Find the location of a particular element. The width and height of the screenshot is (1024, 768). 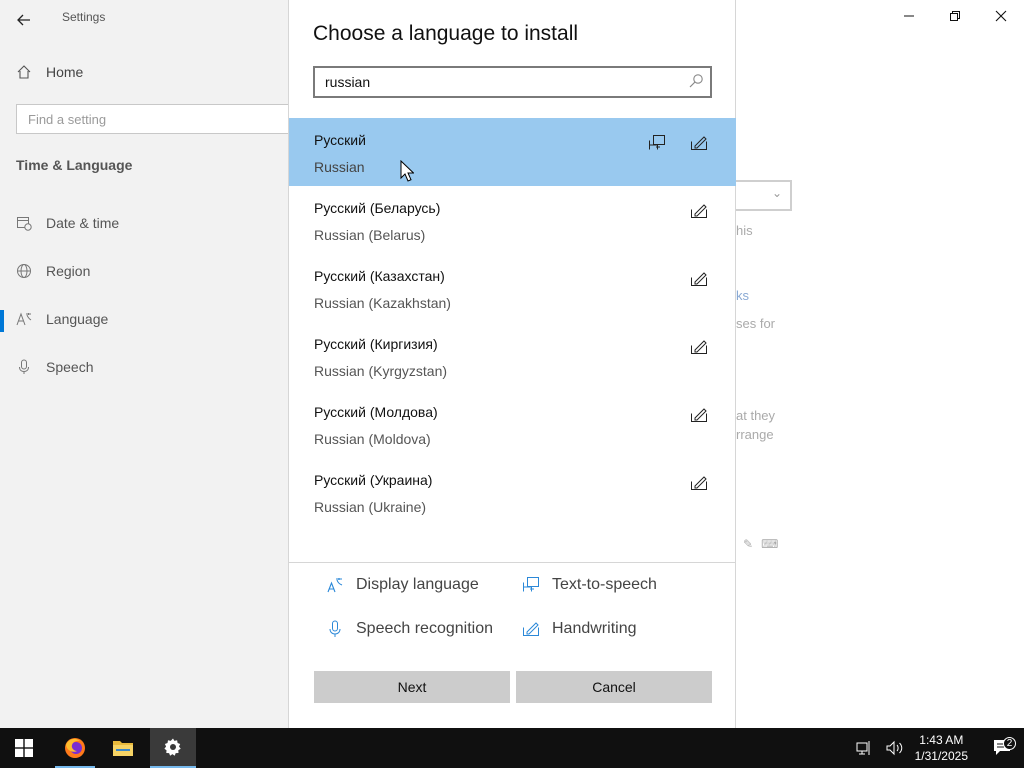

list-item: Русский Russian is located at coordinates (512, 152).